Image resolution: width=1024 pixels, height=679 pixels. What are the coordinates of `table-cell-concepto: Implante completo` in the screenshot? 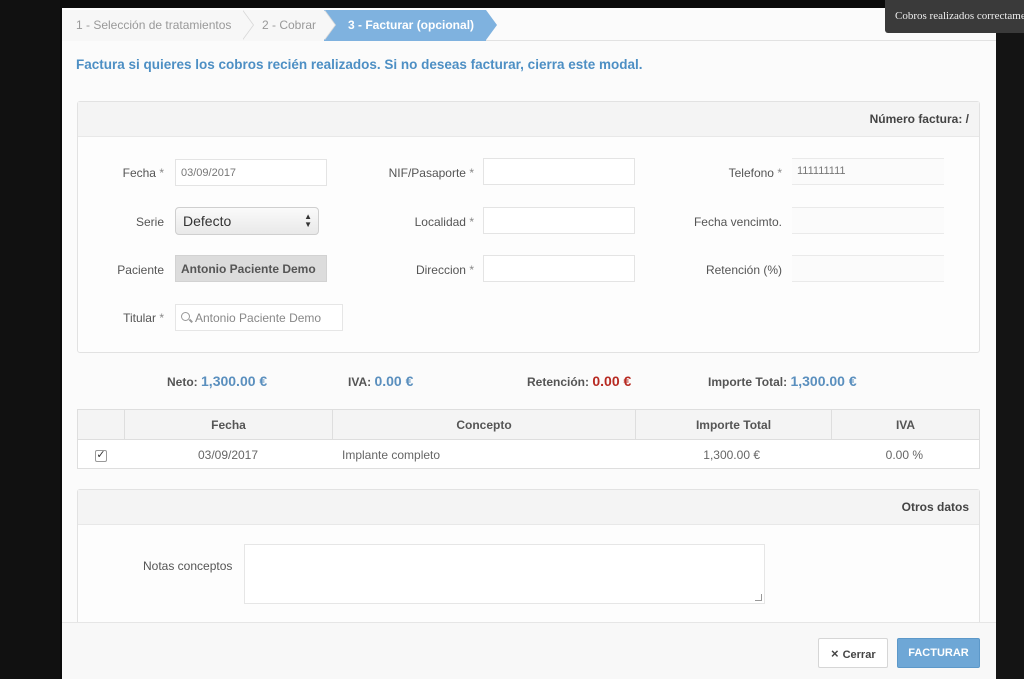 It's located at (391, 455).